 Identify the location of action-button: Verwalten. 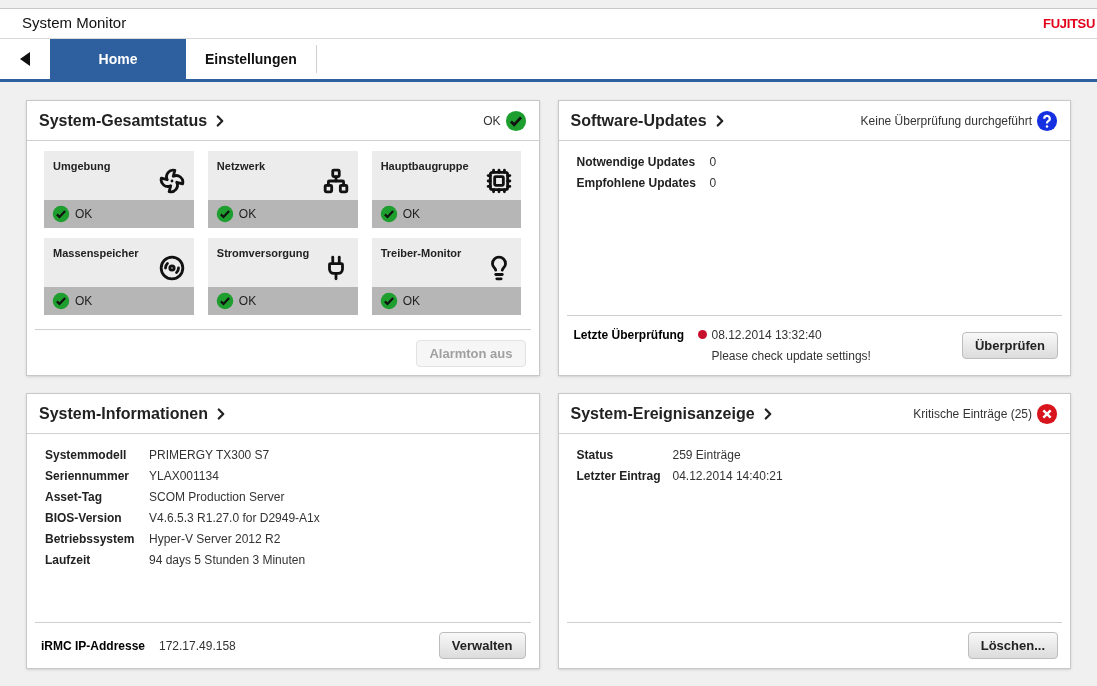
(482, 645).